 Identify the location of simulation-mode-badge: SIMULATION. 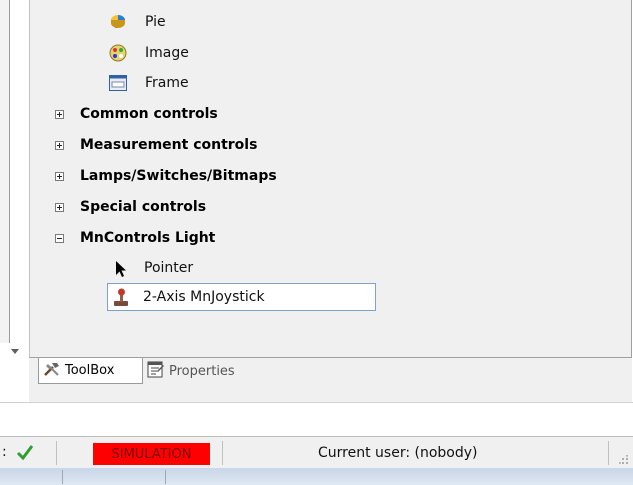
(151, 454).